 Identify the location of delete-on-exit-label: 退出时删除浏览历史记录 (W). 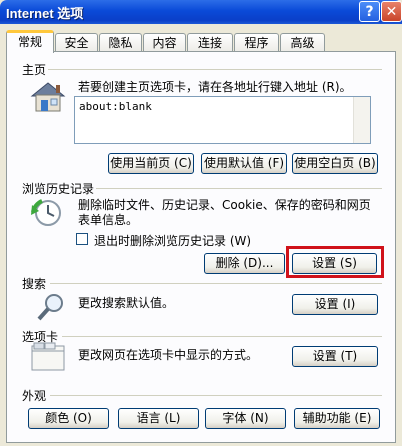
(173, 241).